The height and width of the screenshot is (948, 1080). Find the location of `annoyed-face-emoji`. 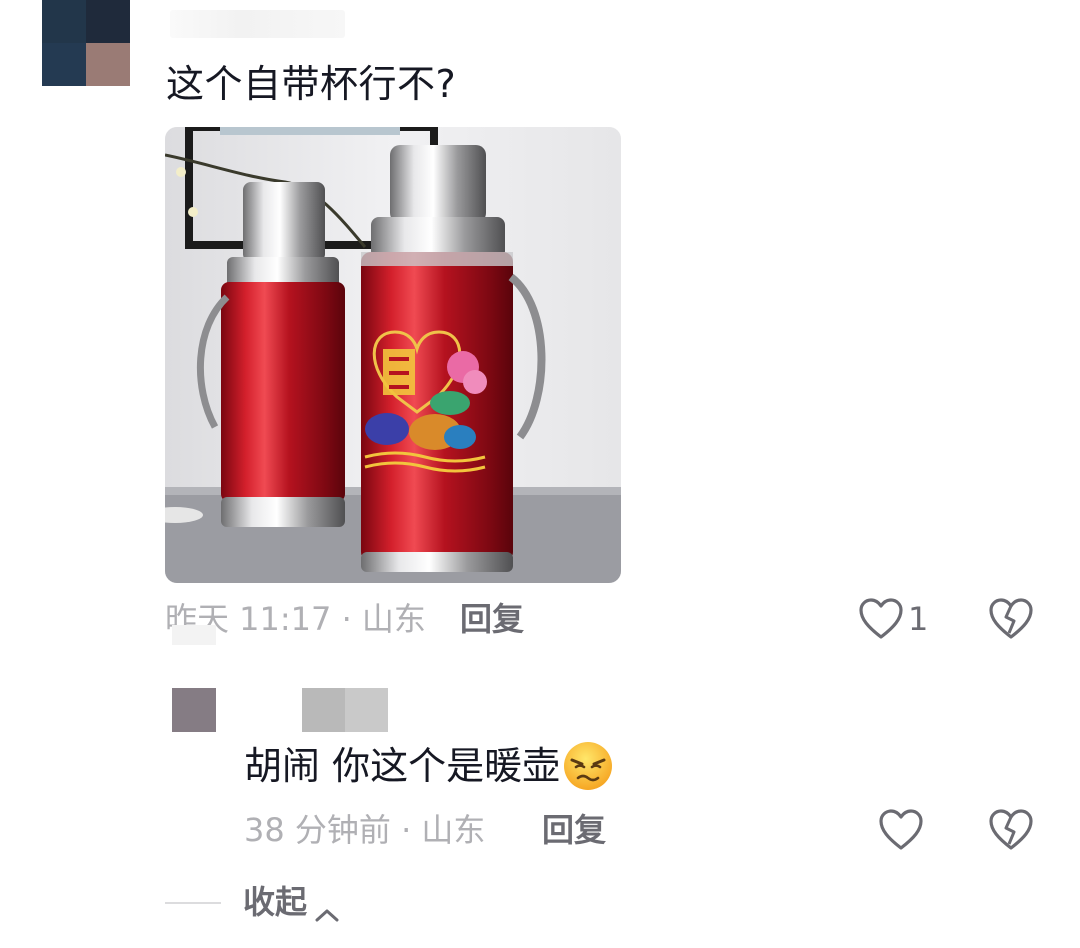

annoyed-face-emoji is located at coordinates (588, 766).